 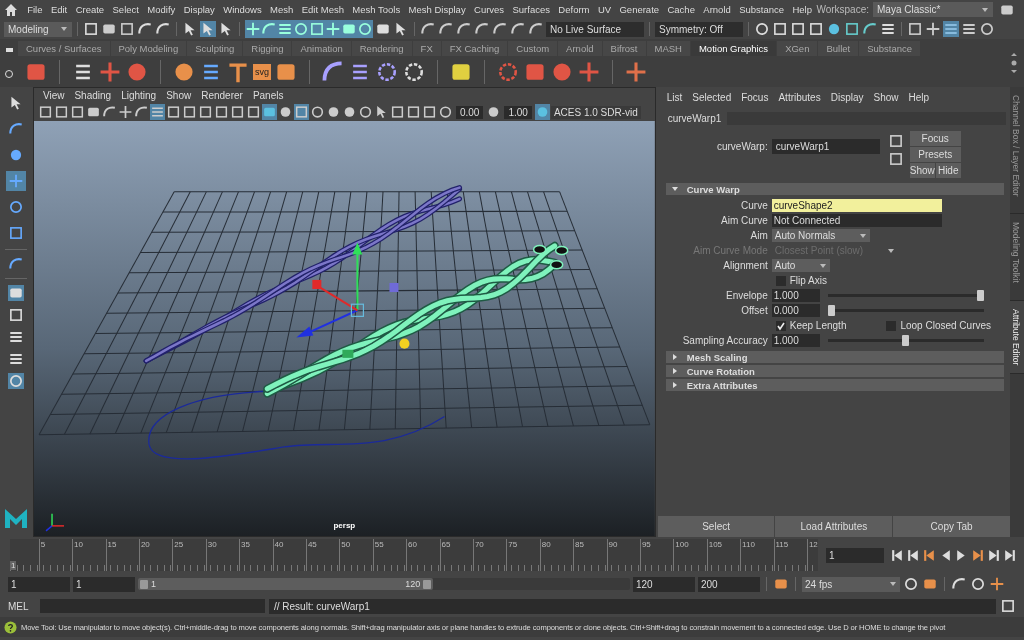 What do you see at coordinates (755, 97) in the screenshot?
I see `editor-menu: Focus` at bounding box center [755, 97].